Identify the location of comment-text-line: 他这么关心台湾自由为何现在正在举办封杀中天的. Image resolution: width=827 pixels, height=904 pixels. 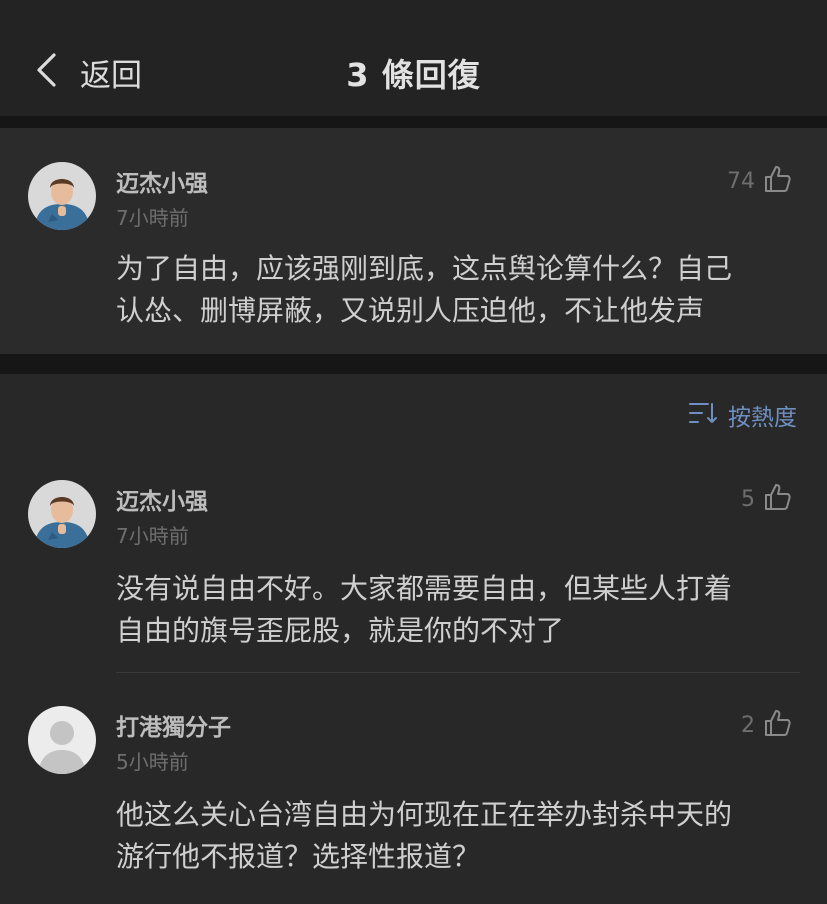
(424, 814).